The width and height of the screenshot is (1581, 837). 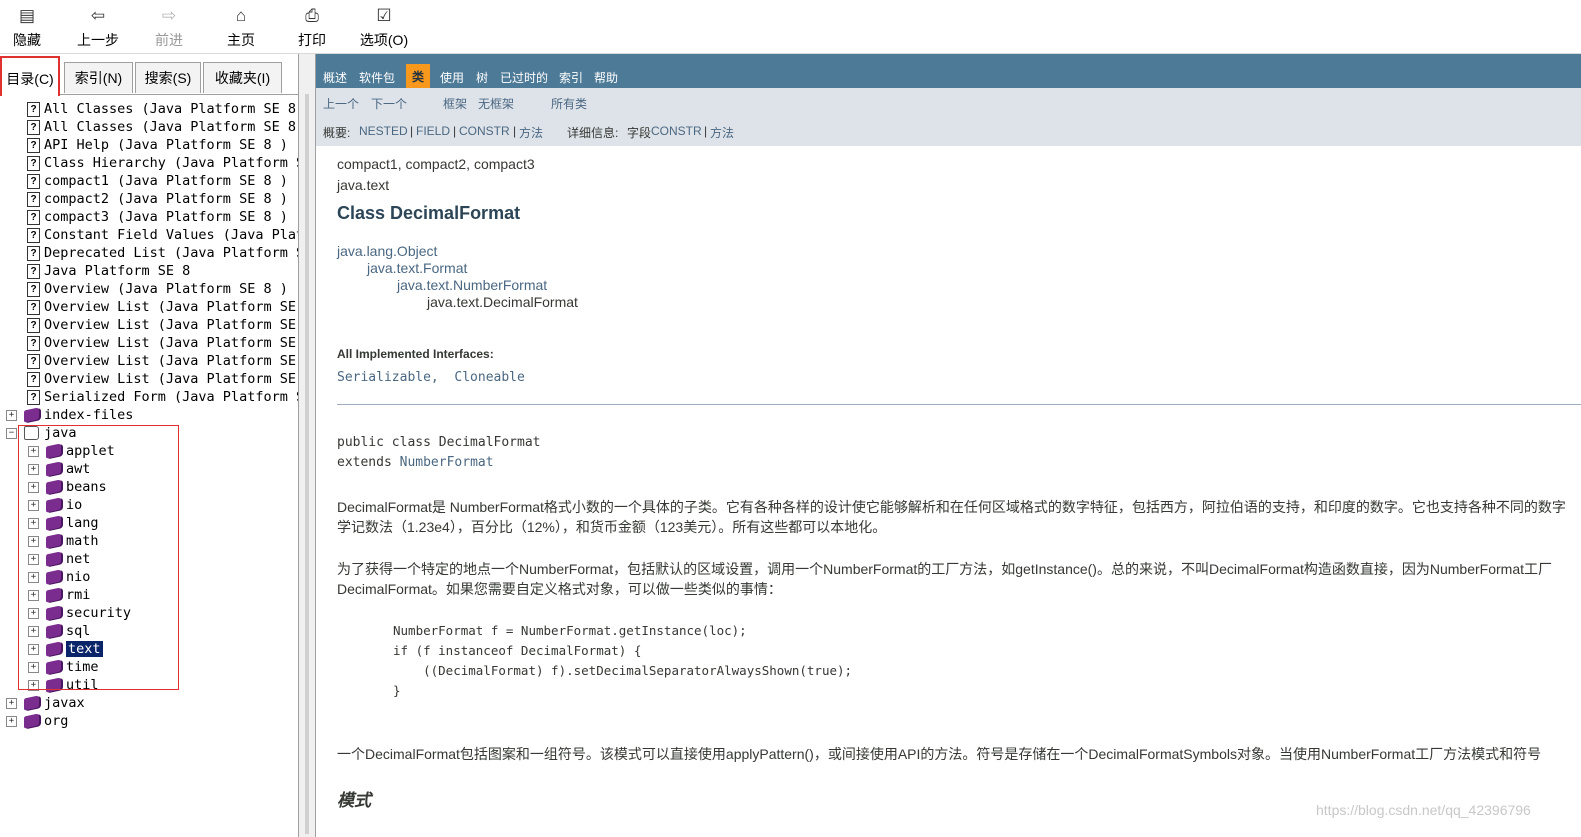 I want to click on tree-item-page: ? Java Platform SE 8, so click(x=108, y=271).